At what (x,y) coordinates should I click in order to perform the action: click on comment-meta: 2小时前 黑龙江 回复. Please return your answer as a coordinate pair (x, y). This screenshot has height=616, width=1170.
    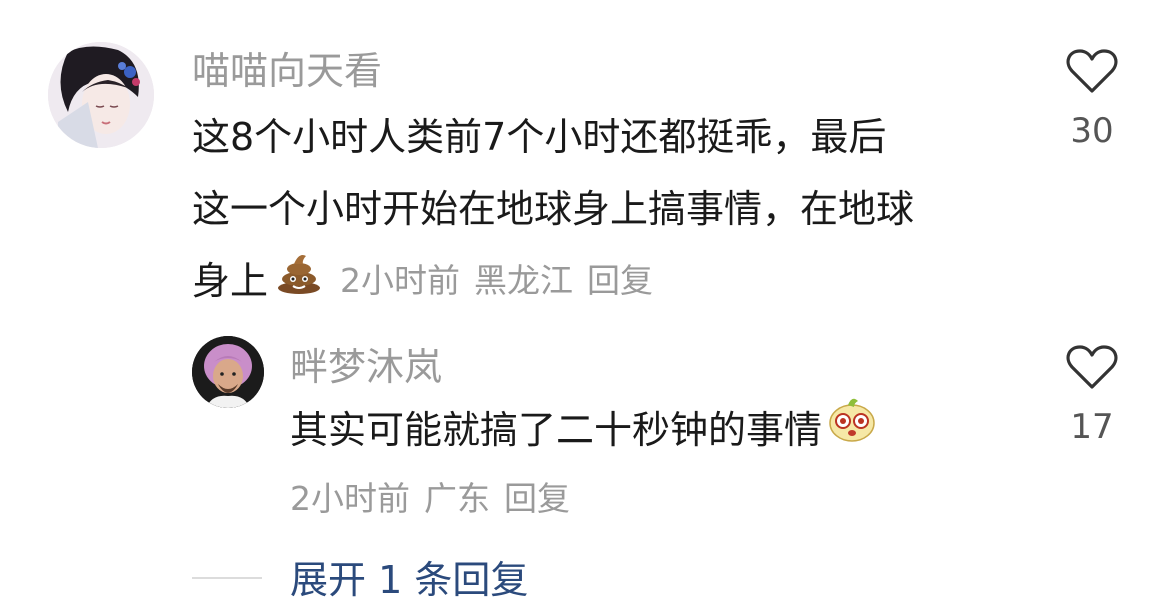
    Looking at the image, I should click on (503, 281).